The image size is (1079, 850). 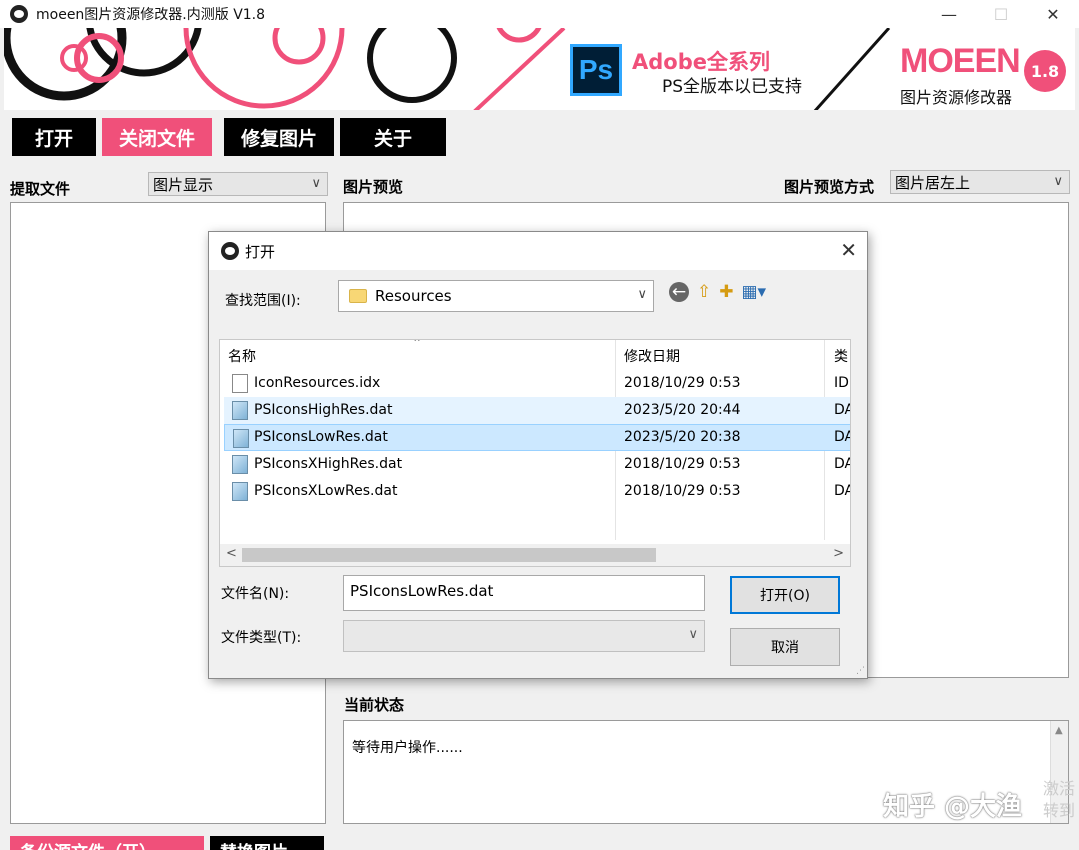 What do you see at coordinates (1059, 799) in the screenshot?
I see `activation-watermark: 激活 转到` at bounding box center [1059, 799].